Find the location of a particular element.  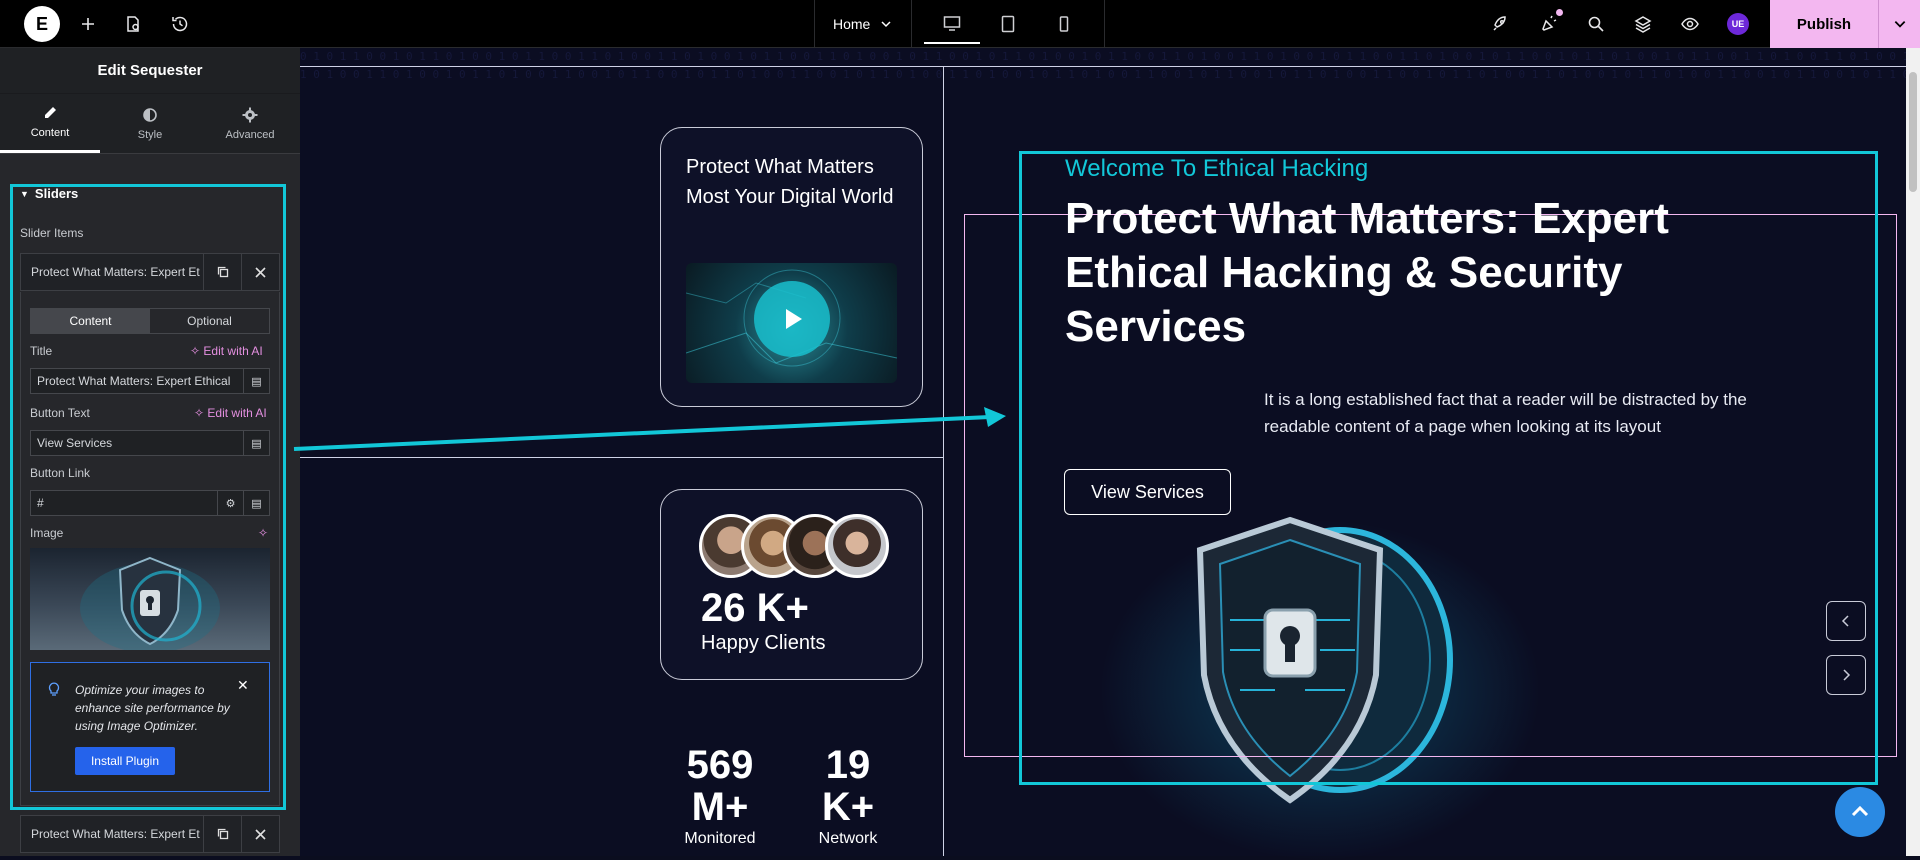

elementor-logo-button: E is located at coordinates (42, 24).